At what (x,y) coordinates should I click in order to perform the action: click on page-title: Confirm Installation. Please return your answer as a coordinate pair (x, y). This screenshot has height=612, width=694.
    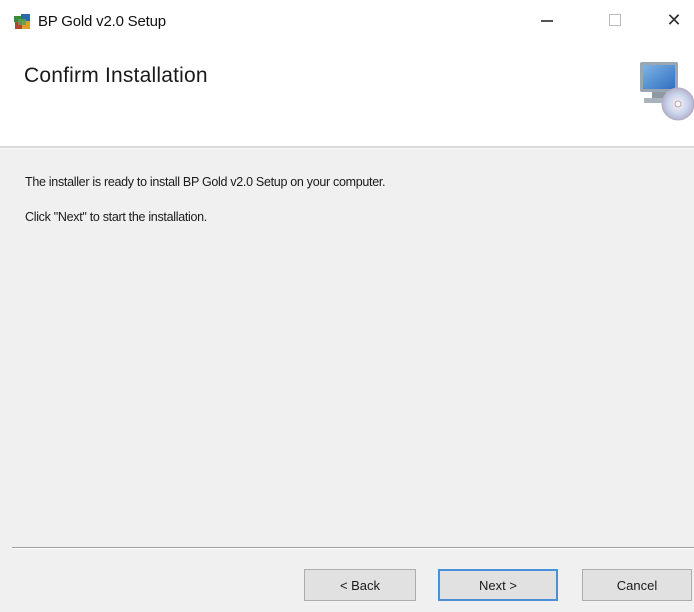
    Looking at the image, I should click on (116, 75).